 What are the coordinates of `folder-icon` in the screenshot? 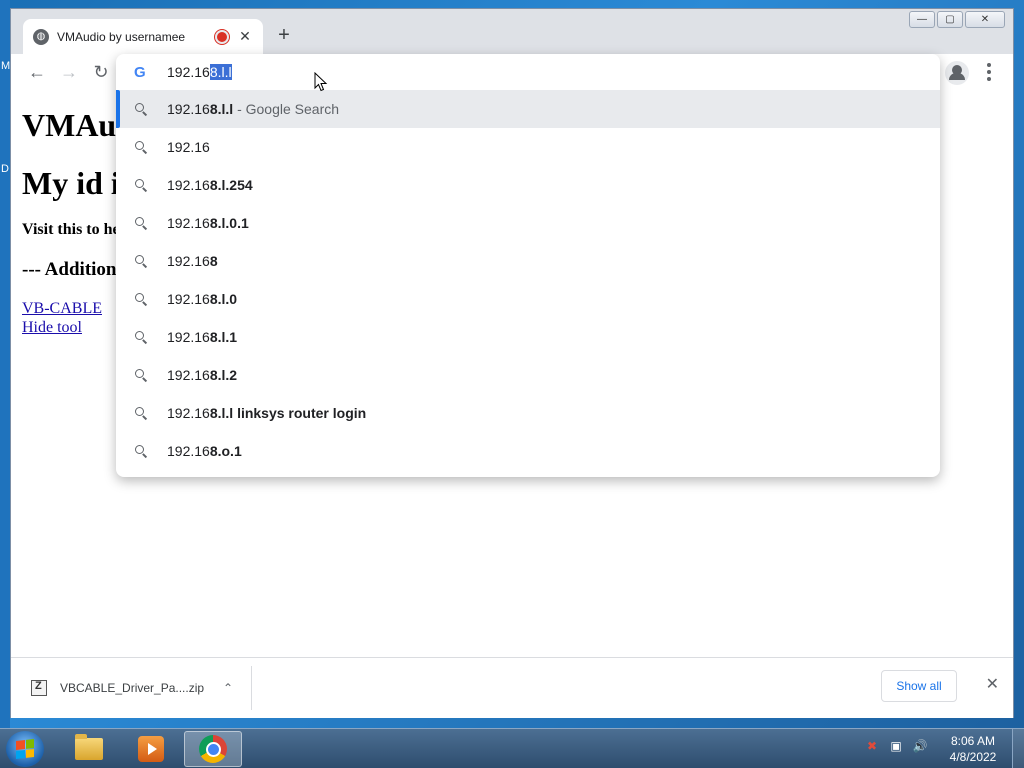 It's located at (89, 747).